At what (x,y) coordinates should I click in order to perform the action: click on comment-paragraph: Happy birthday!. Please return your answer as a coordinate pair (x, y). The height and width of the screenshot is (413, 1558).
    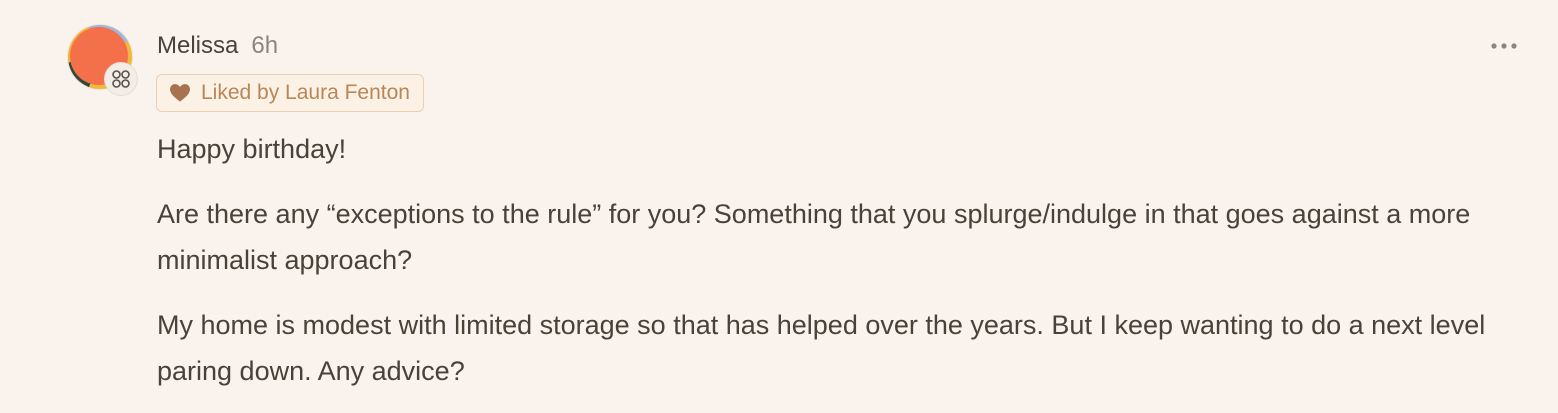
    Looking at the image, I should click on (252, 149).